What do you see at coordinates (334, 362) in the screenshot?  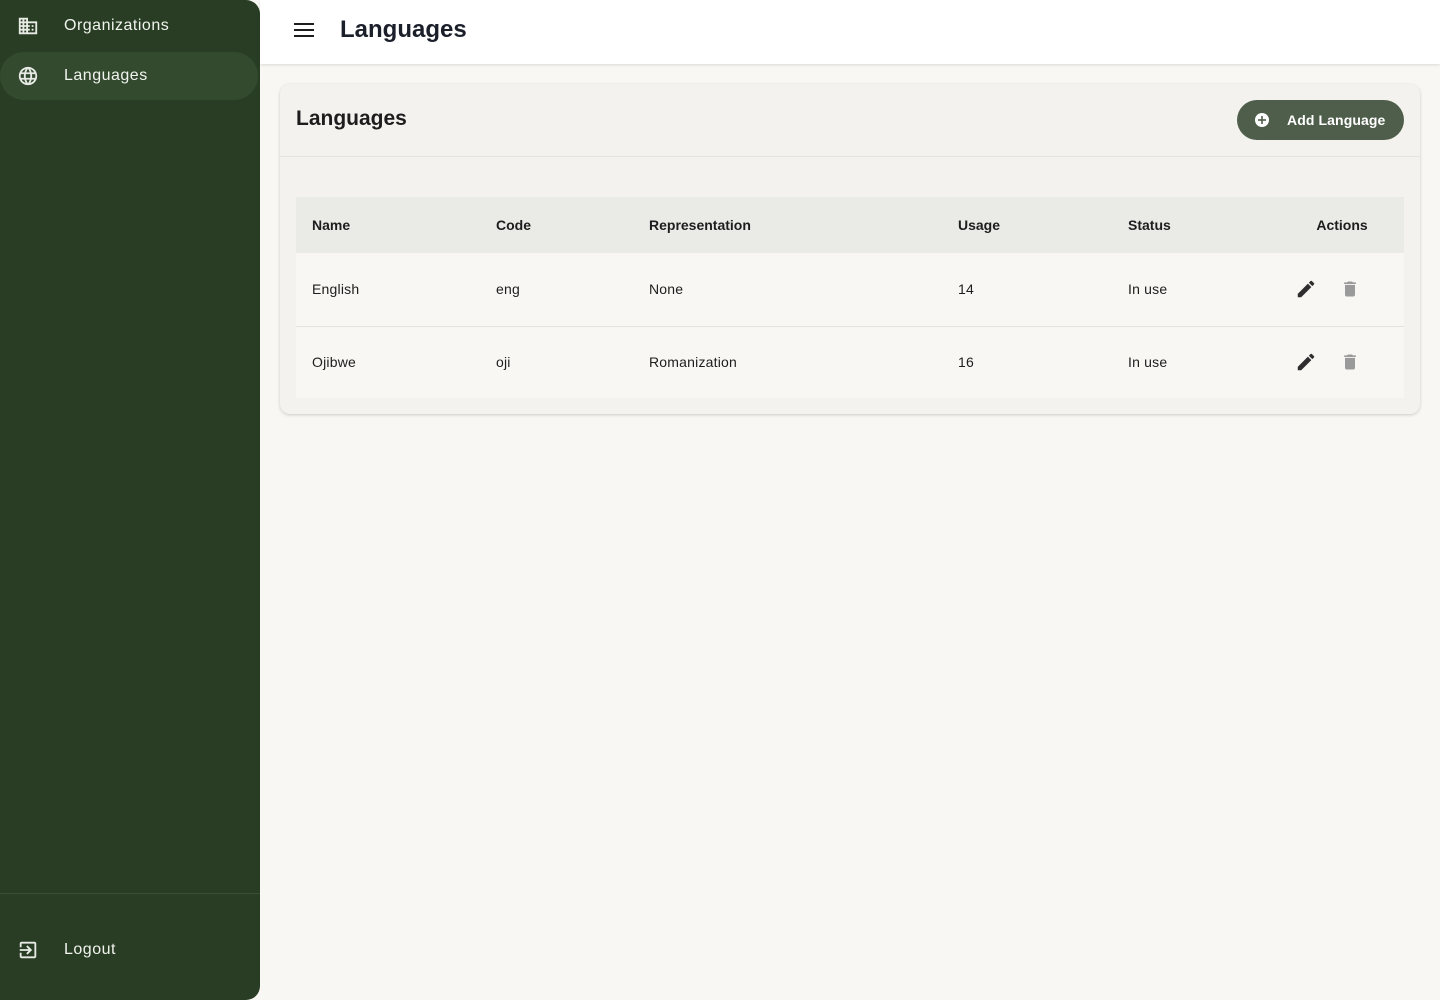 I see `cell-name: Ojibwe` at bounding box center [334, 362].